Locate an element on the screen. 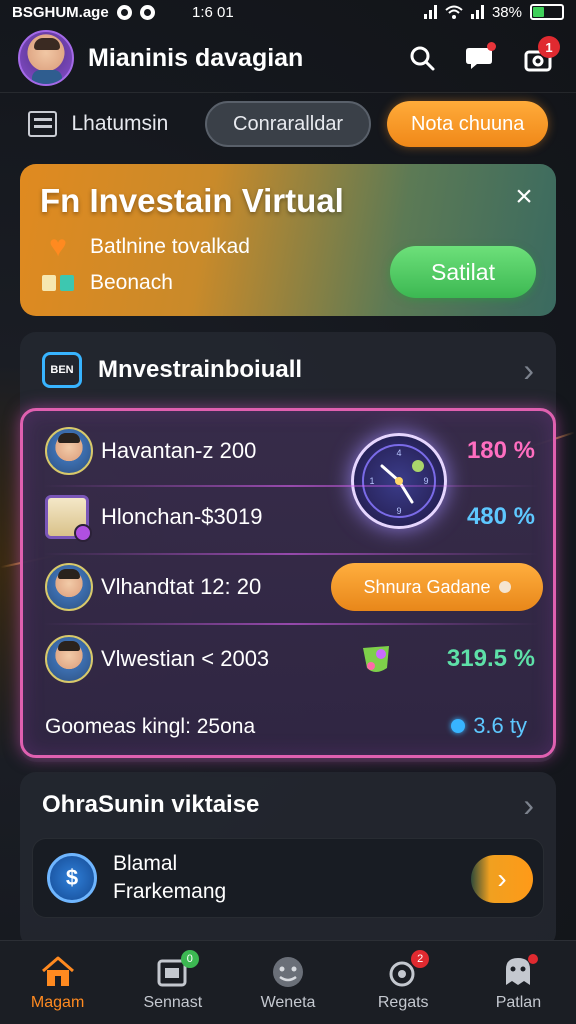  document-icon is located at coordinates (68, 518).